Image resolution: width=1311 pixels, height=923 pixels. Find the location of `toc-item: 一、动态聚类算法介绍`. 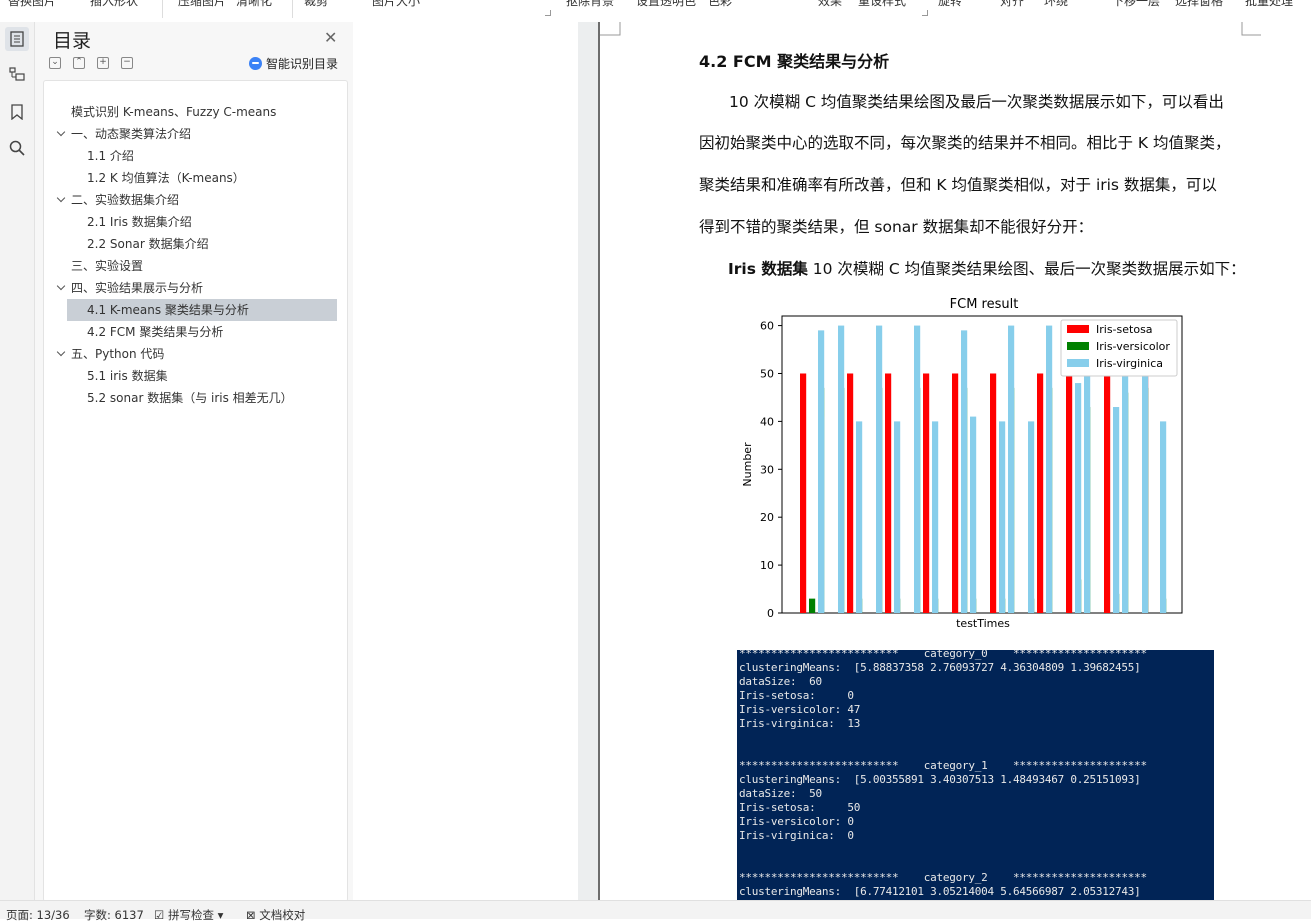

toc-item: 一、动态聚类算法介绍 is located at coordinates (194, 134).